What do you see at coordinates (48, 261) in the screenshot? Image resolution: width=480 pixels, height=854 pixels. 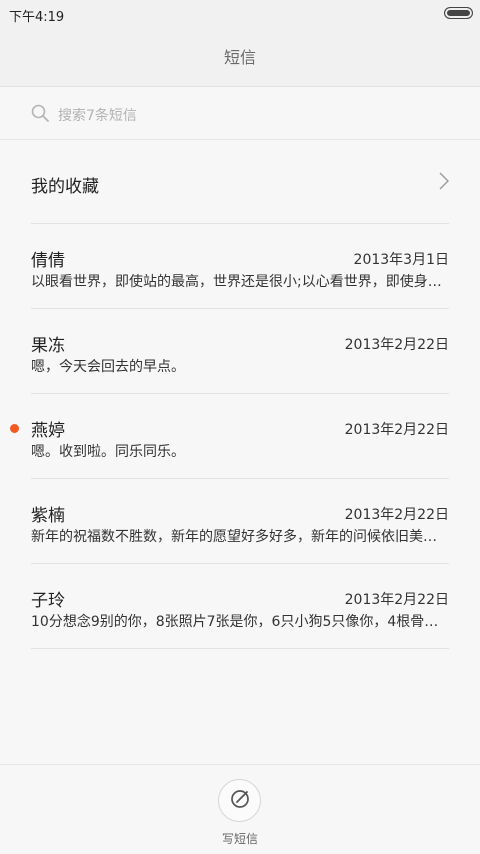 I see `message-sender: 倩倩` at bounding box center [48, 261].